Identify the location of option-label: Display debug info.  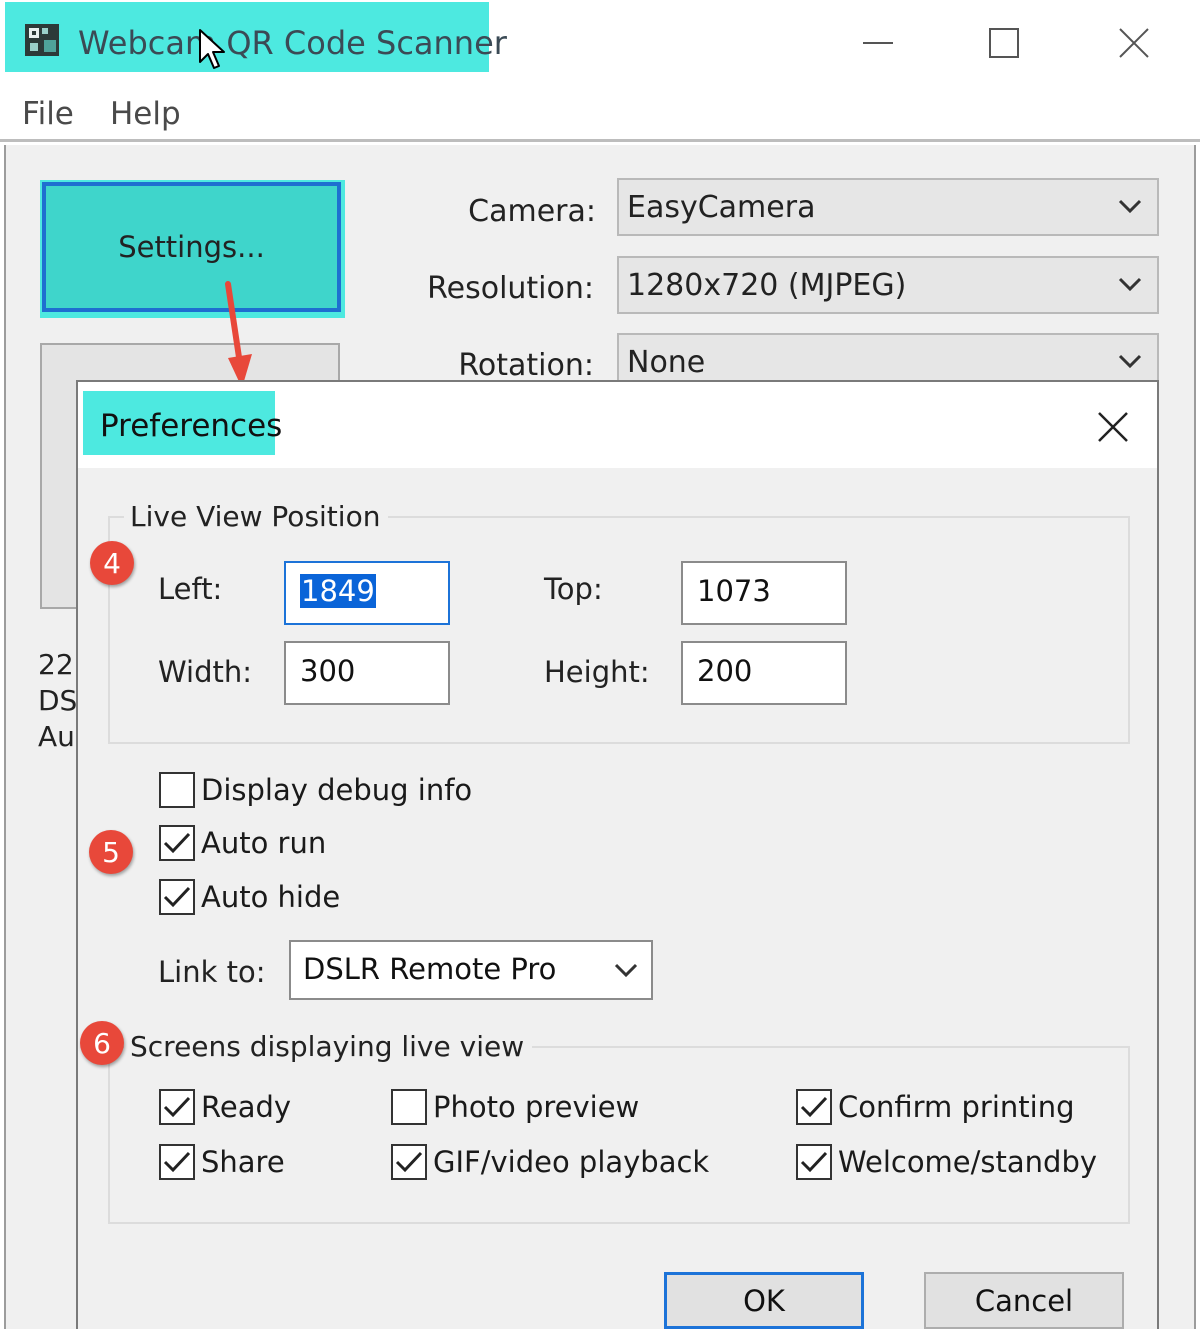
(337, 790).